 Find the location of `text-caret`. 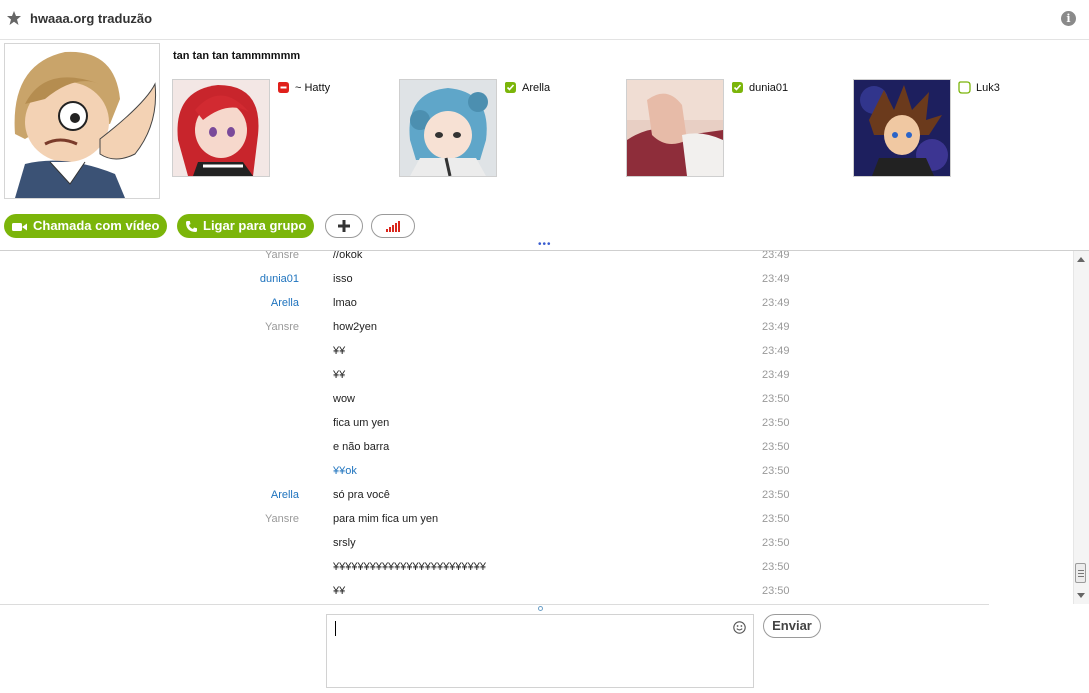

text-caret is located at coordinates (335, 628).